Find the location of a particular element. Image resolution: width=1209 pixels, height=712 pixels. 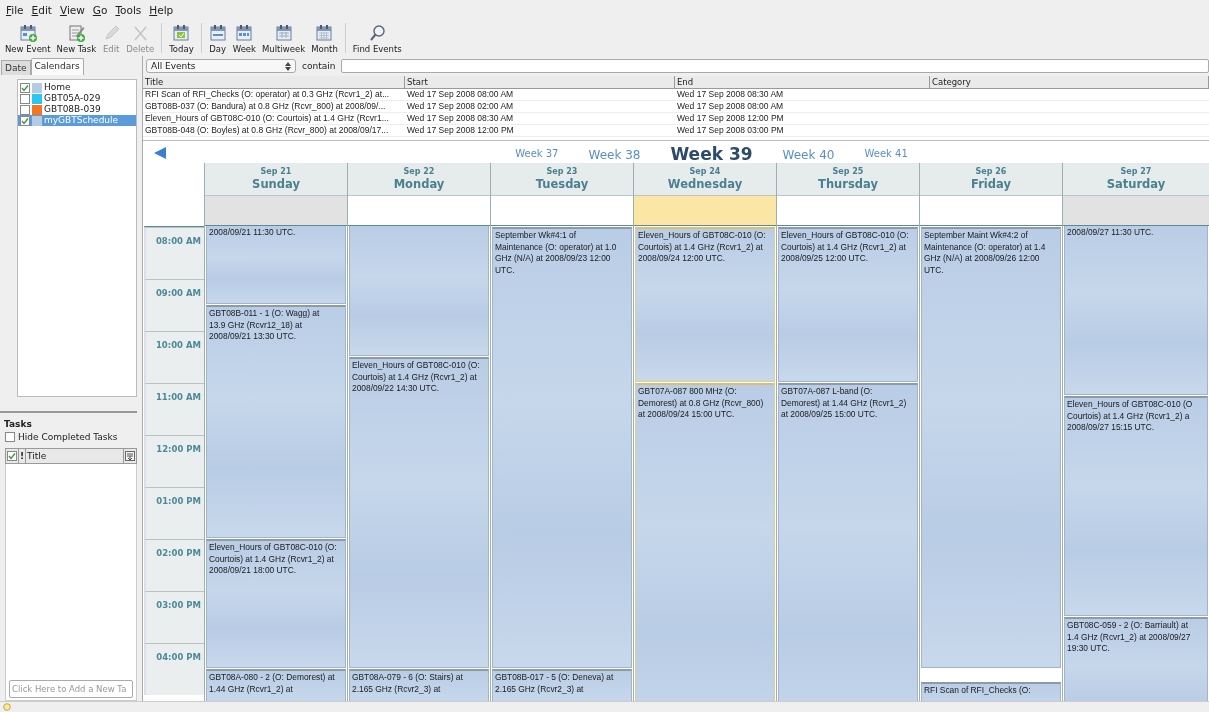

checkbox-label: Hide Completed Tasks is located at coordinates (68, 437).